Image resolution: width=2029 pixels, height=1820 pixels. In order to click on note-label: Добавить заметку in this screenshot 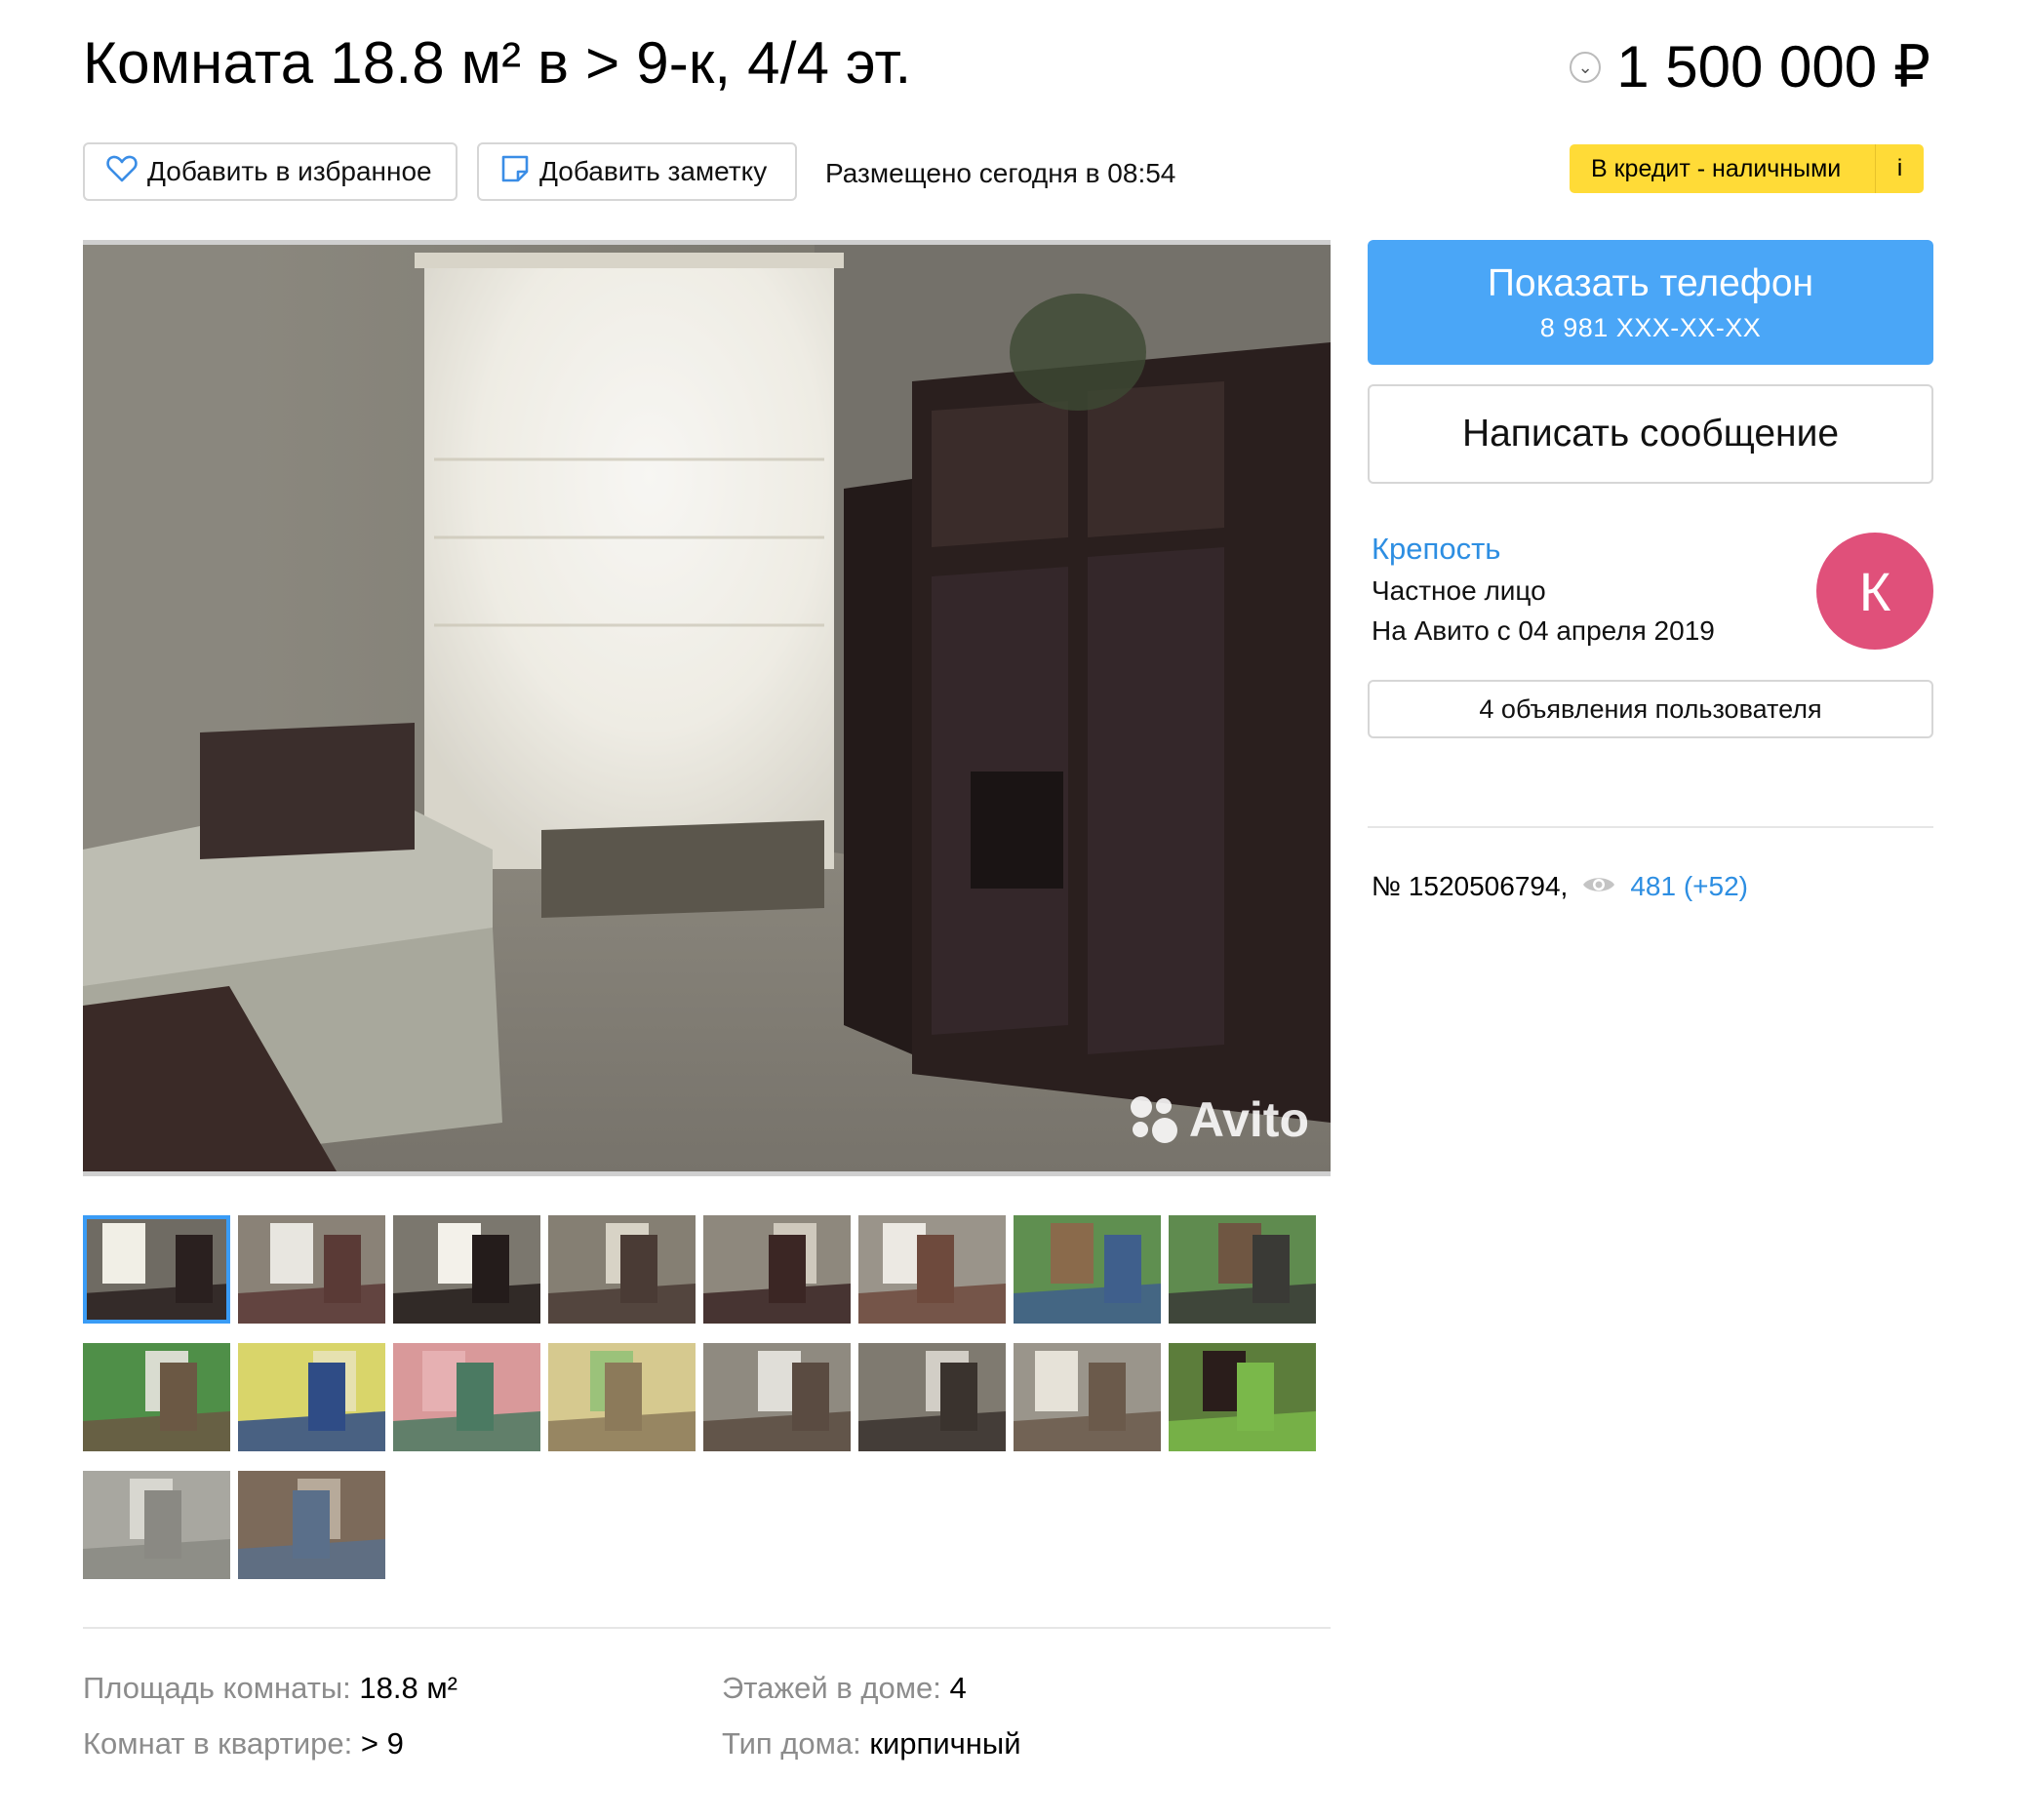, I will do `click(653, 171)`.